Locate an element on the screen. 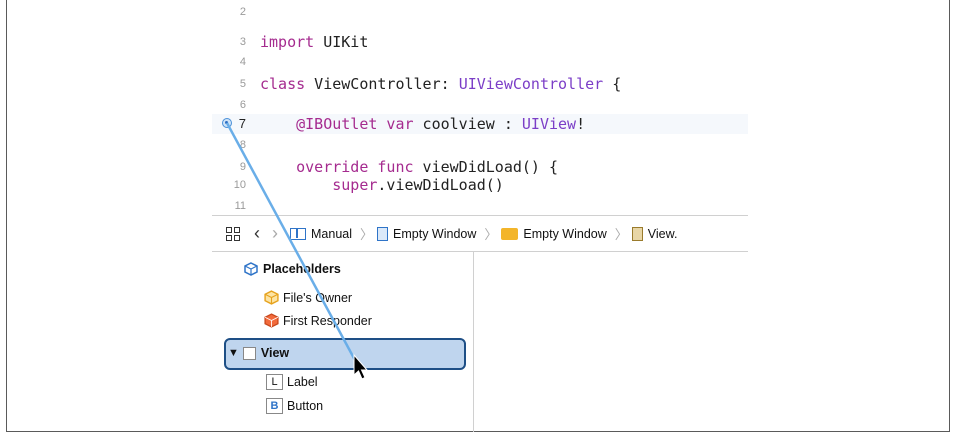 Image resolution: width=956 pixels, height=441 pixels. keyword: import is located at coordinates (287, 42).